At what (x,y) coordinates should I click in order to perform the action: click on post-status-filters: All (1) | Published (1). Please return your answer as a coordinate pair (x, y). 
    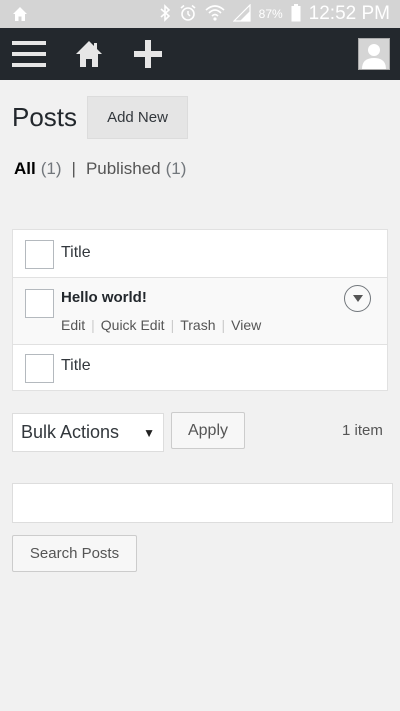
    Looking at the image, I should click on (100, 169).